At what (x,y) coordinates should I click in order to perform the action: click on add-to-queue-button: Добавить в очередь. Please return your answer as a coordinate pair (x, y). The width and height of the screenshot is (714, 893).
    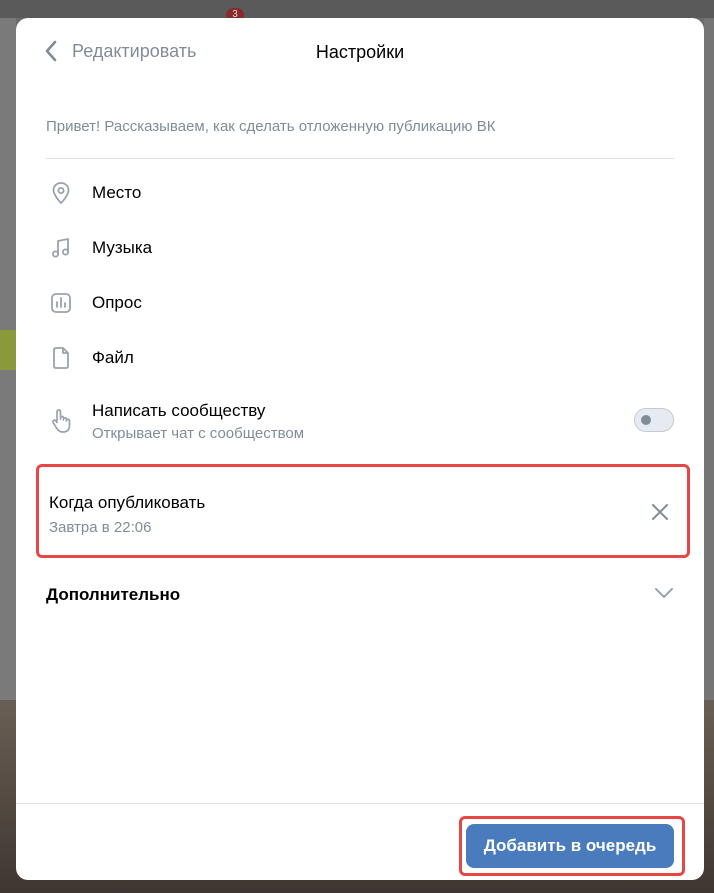
    Looking at the image, I should click on (570, 846).